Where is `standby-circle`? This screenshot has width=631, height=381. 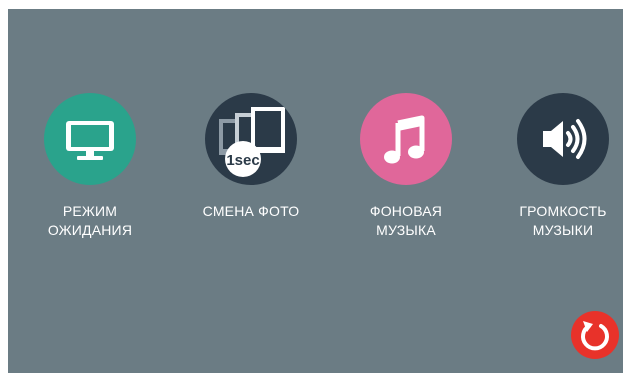
standby-circle is located at coordinates (90, 139).